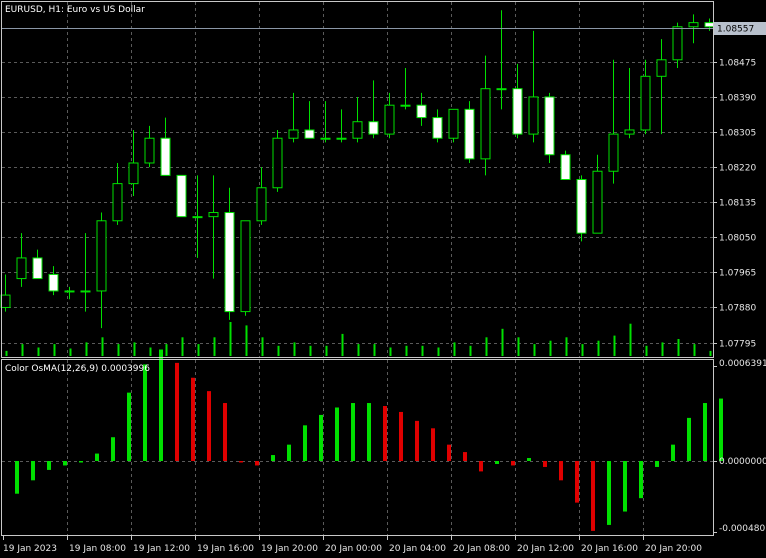  Describe the element at coordinates (742, 529) in the screenshot. I see `indicator-tick-label: -0.0004807` at that location.